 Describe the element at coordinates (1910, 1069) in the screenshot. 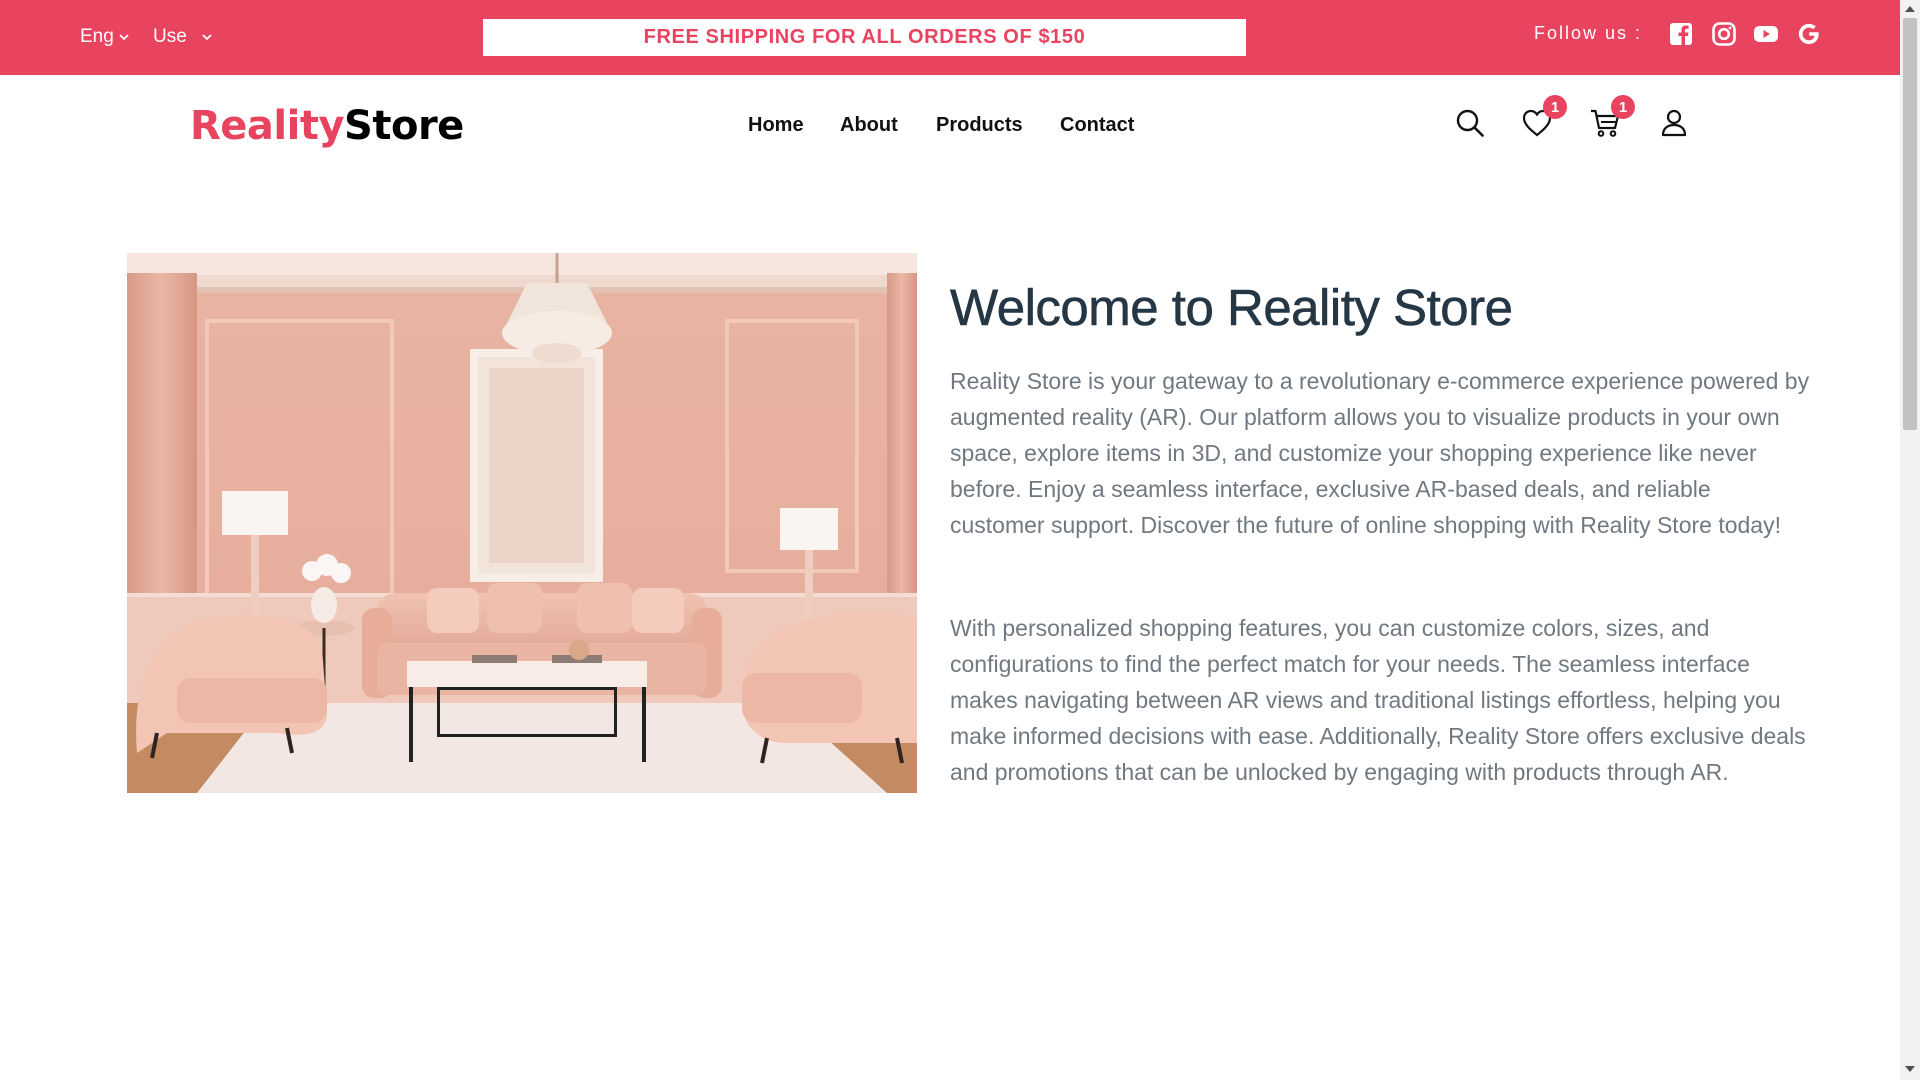

I see `scroll-down-arrow` at that location.